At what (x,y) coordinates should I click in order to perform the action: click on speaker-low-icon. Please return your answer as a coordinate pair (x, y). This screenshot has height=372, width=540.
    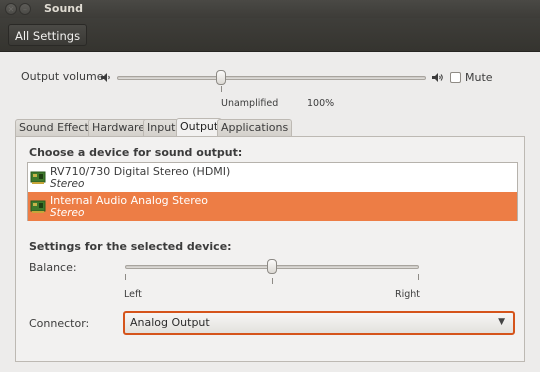
    Looking at the image, I should click on (105, 77).